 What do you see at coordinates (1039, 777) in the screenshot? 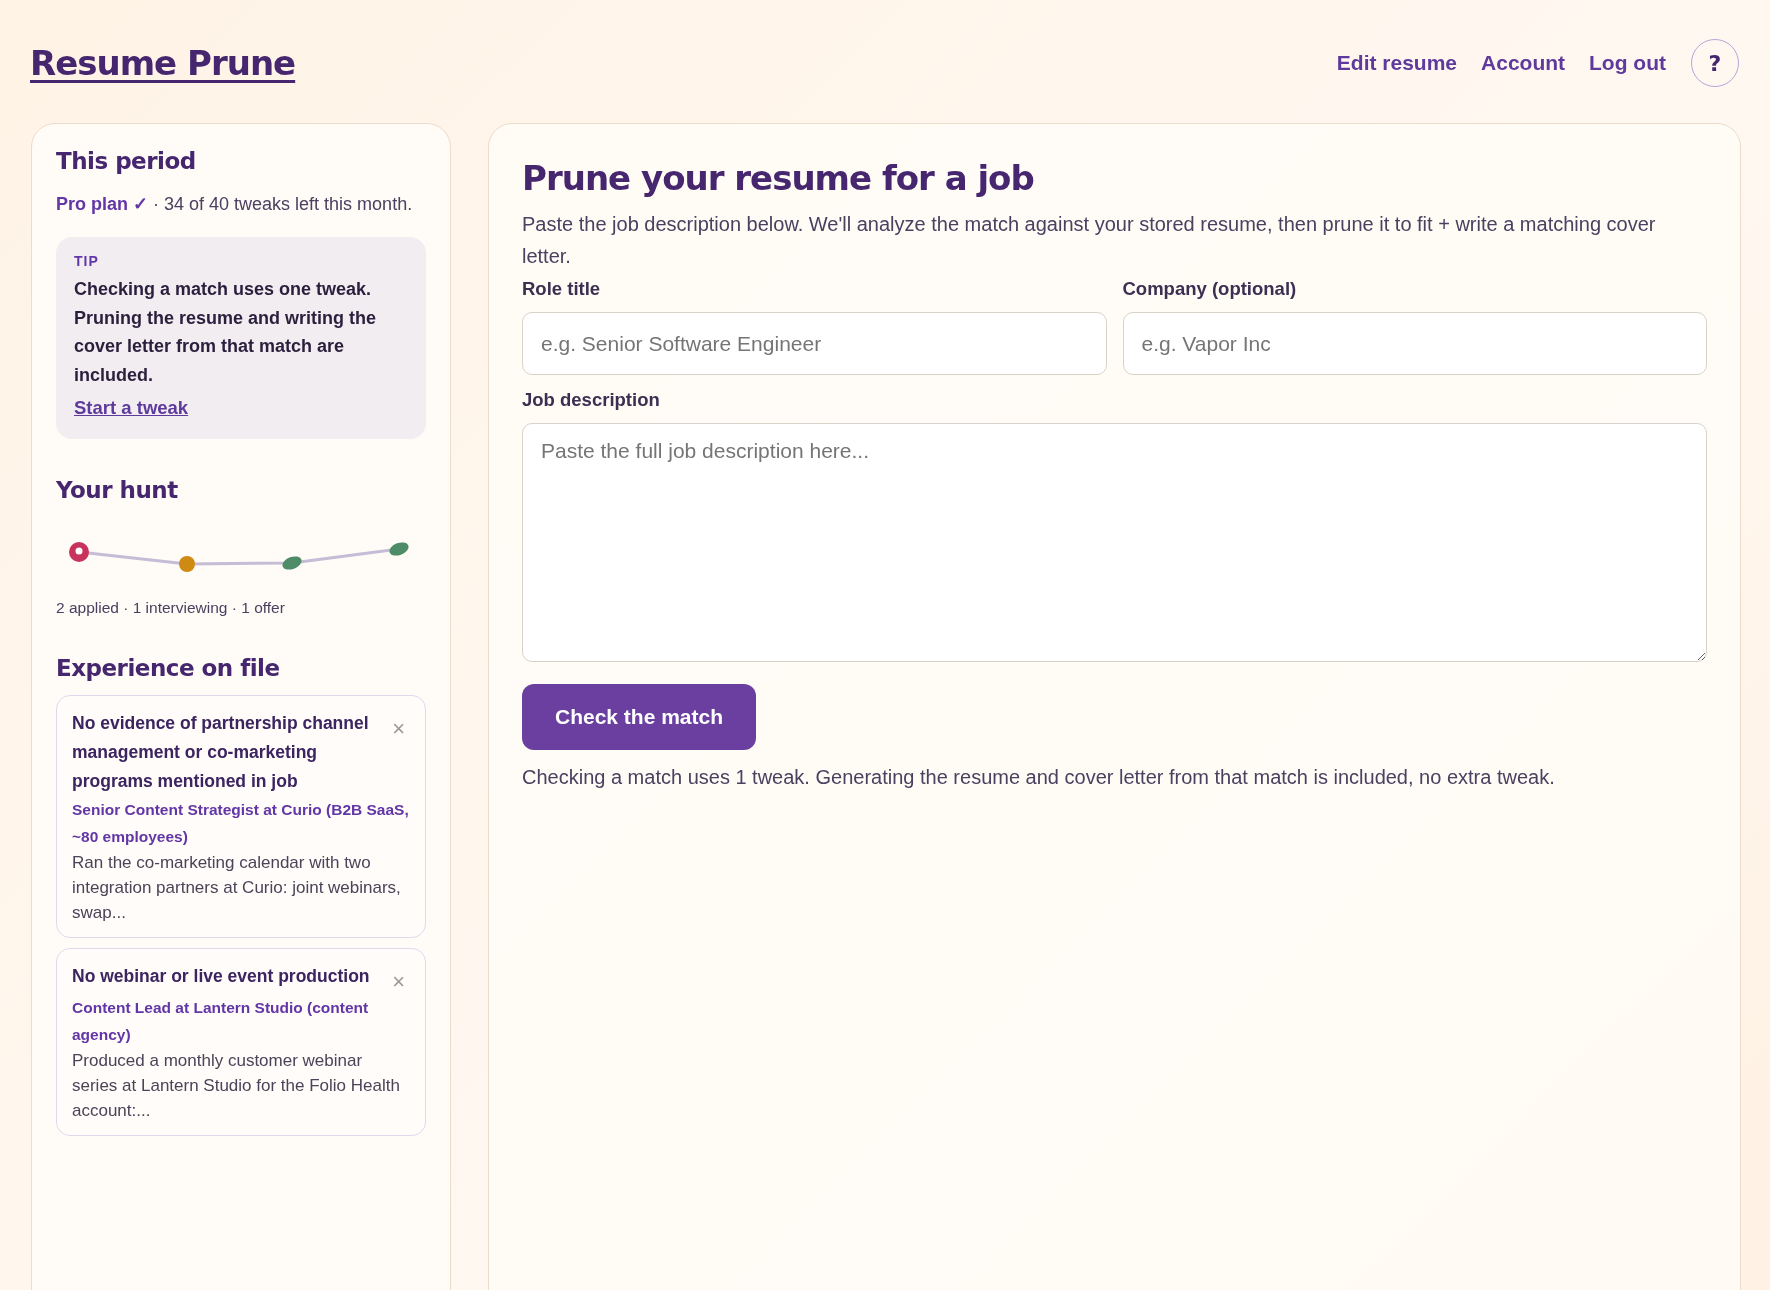
I see `usage-note: Checking a match uses 1 tweak. Generating the resume and cover letter from that match is included, no extra tweak.` at bounding box center [1039, 777].